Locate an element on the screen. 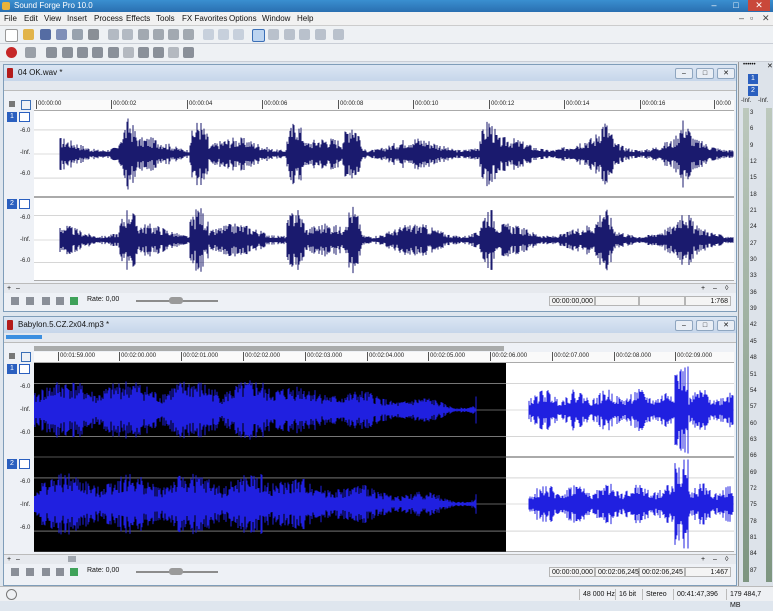 The image size is (773, 611). redo-icon is located at coordinates (223, 34).